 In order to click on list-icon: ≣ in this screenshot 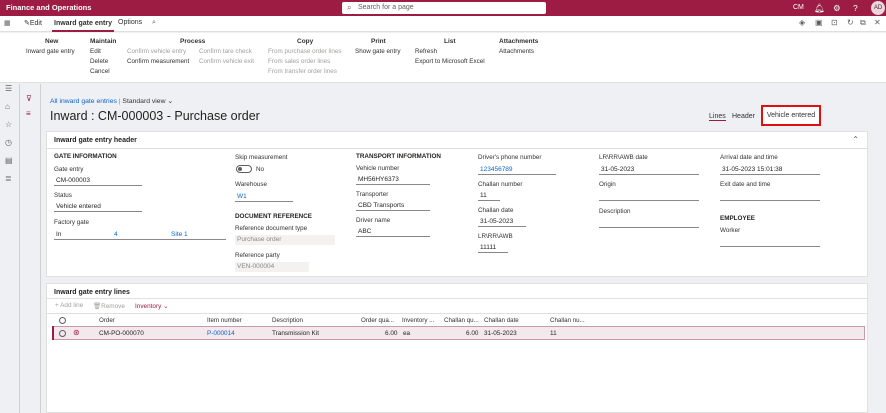, I will do `click(8, 178)`.